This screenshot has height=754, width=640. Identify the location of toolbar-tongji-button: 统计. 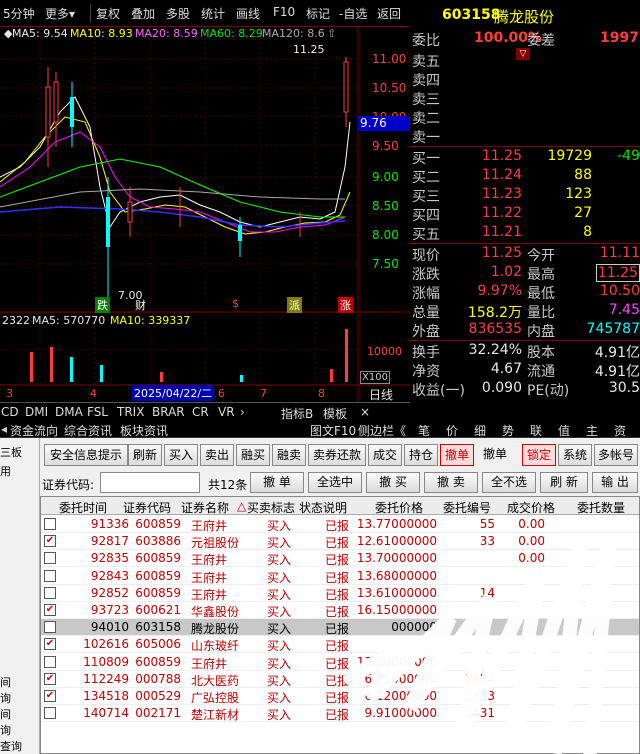
(213, 13).